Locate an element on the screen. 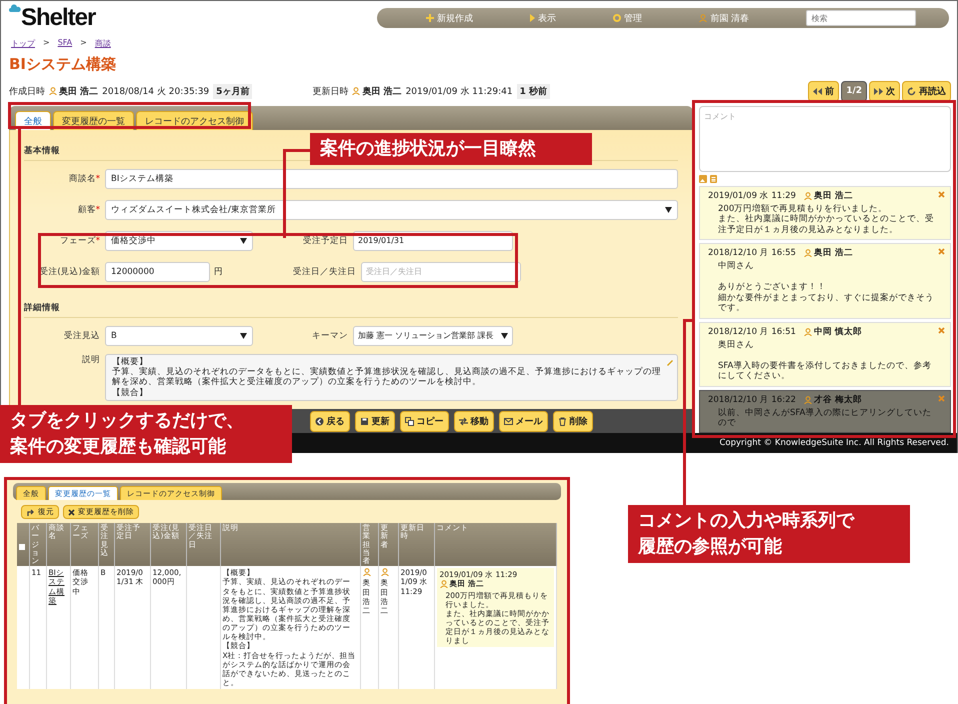 Image resolution: width=958 pixels, height=704 pixels. comment-author: 中岡 慎太郎 is located at coordinates (833, 332).